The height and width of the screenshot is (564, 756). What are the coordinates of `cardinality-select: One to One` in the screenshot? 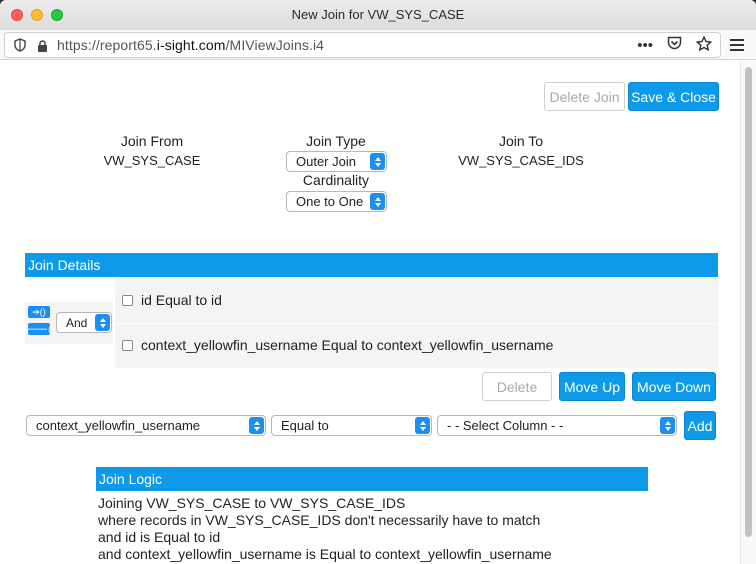 It's located at (336, 201).